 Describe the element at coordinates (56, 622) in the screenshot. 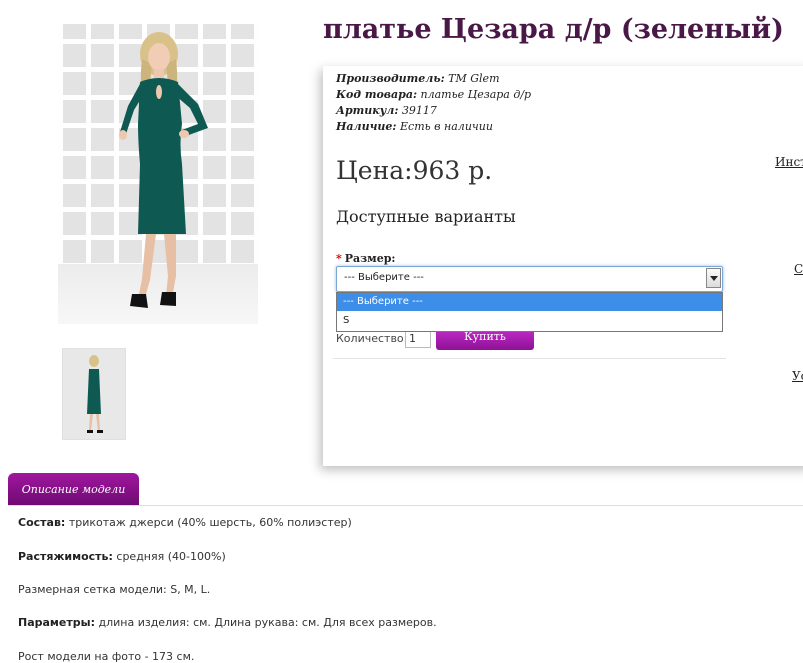

I see `parameters-label: Параметры:` at that location.